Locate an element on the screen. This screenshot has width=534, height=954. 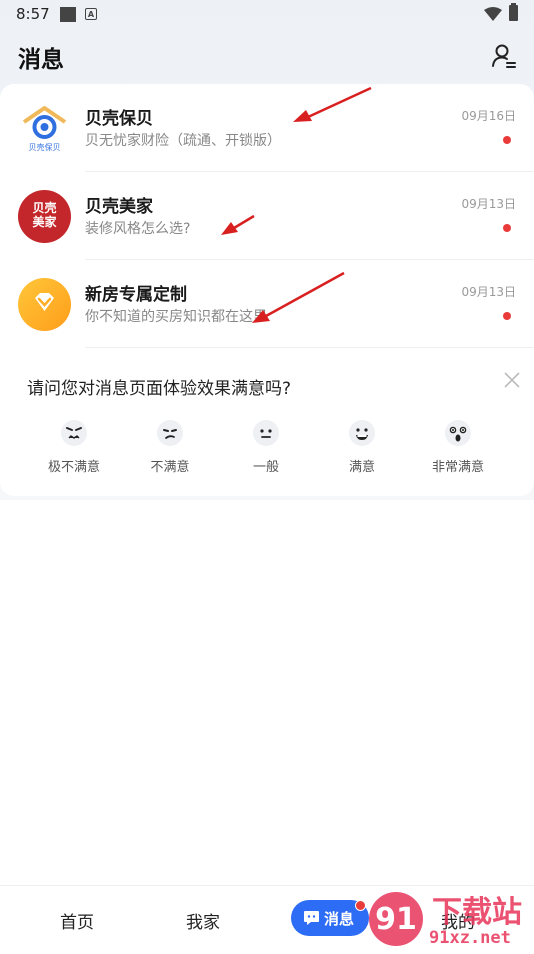
nav-my-home: 我家 is located at coordinates (203, 920).